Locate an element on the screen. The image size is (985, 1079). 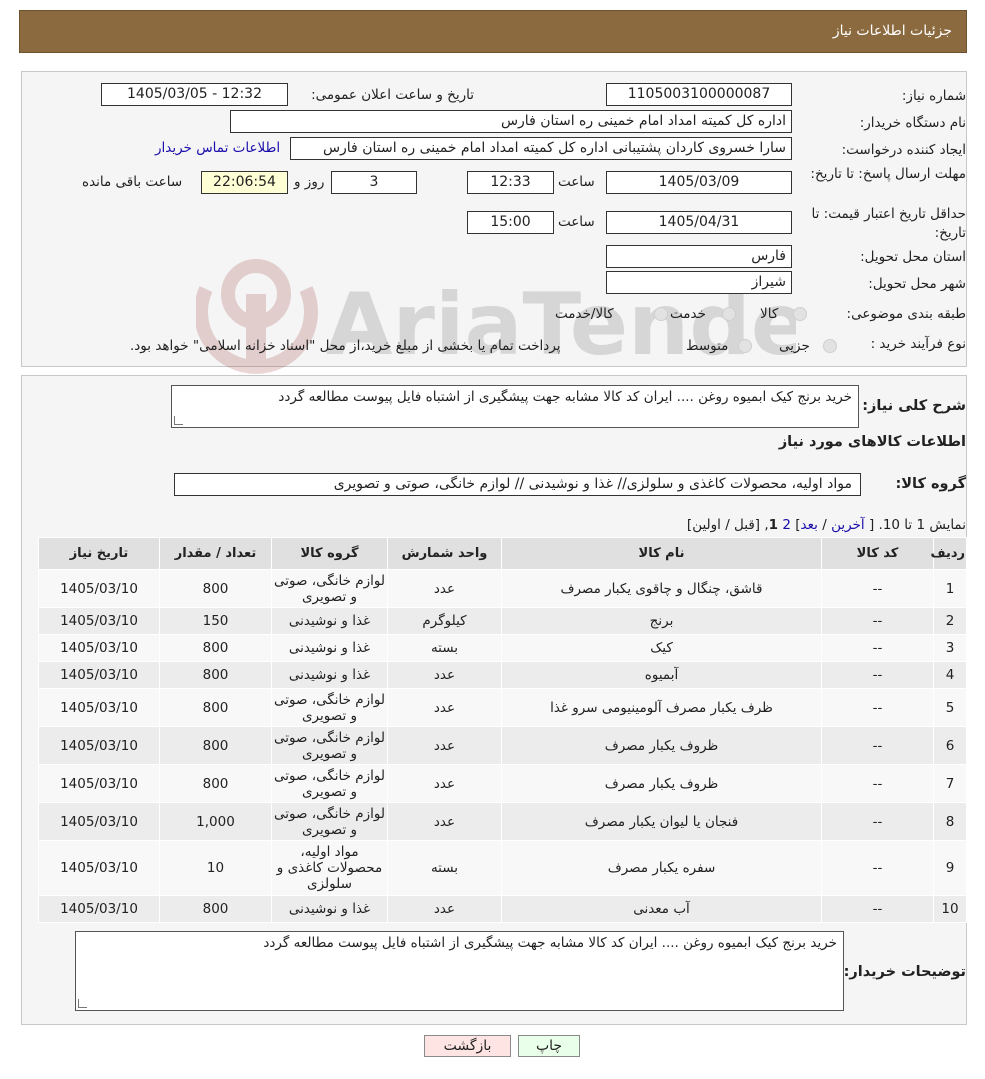
col-header-group: گروه کالا is located at coordinates (329, 553).